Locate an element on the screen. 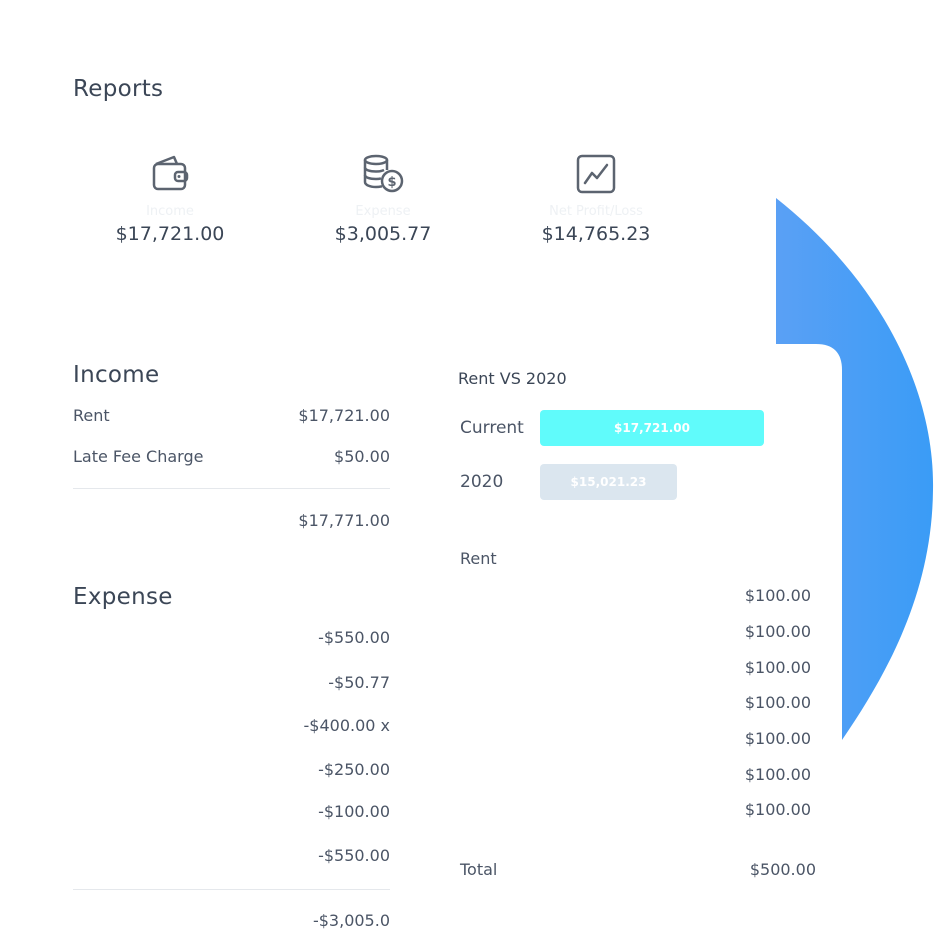 Image resolution: width=940 pixels, height=948 pixels. expense-amount: -$250.00 is located at coordinates (354, 769).